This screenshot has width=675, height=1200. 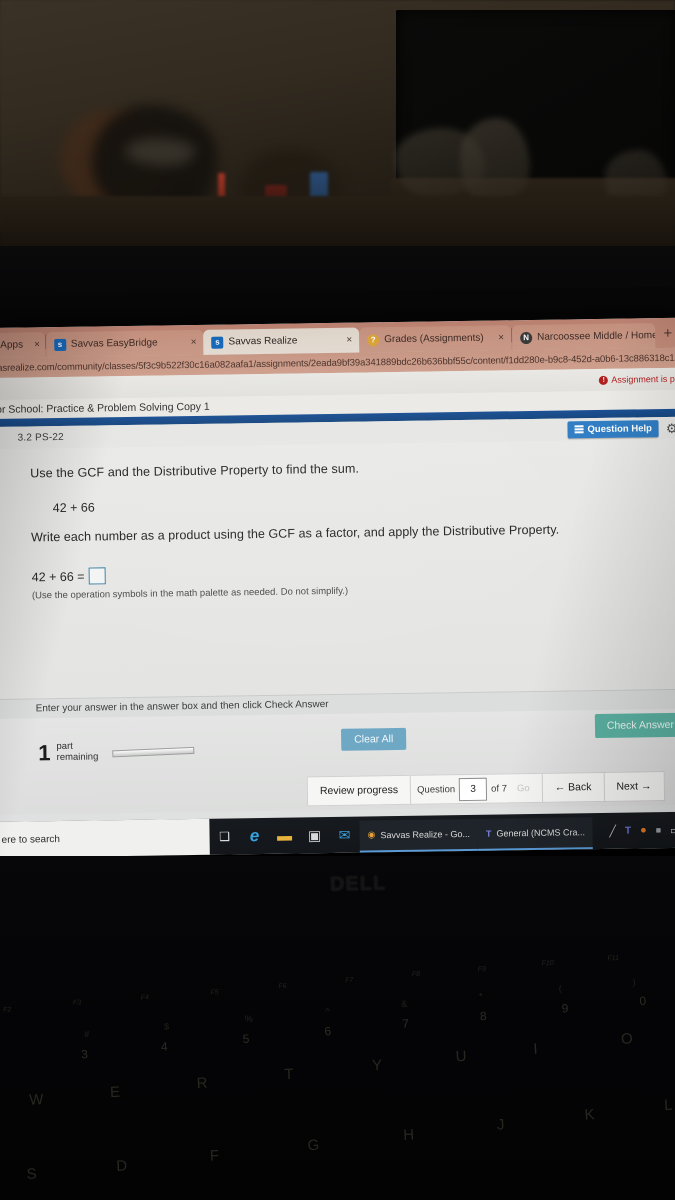 What do you see at coordinates (642, 1001) in the screenshot?
I see `key-0: 0` at bounding box center [642, 1001].